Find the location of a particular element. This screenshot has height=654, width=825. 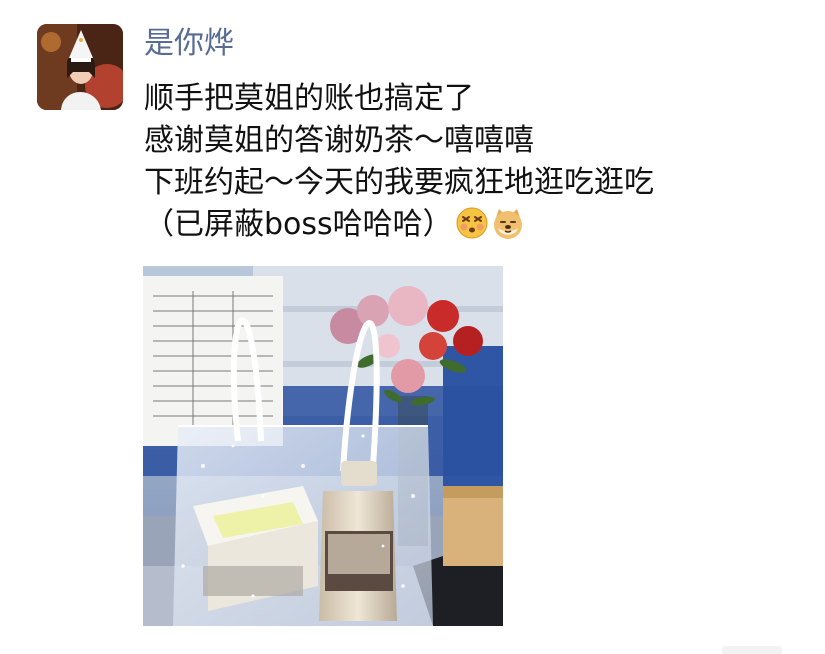

post-text-line: 感谢莫姐的答谢奶茶～嘻嘻嘻 is located at coordinates (339, 140).